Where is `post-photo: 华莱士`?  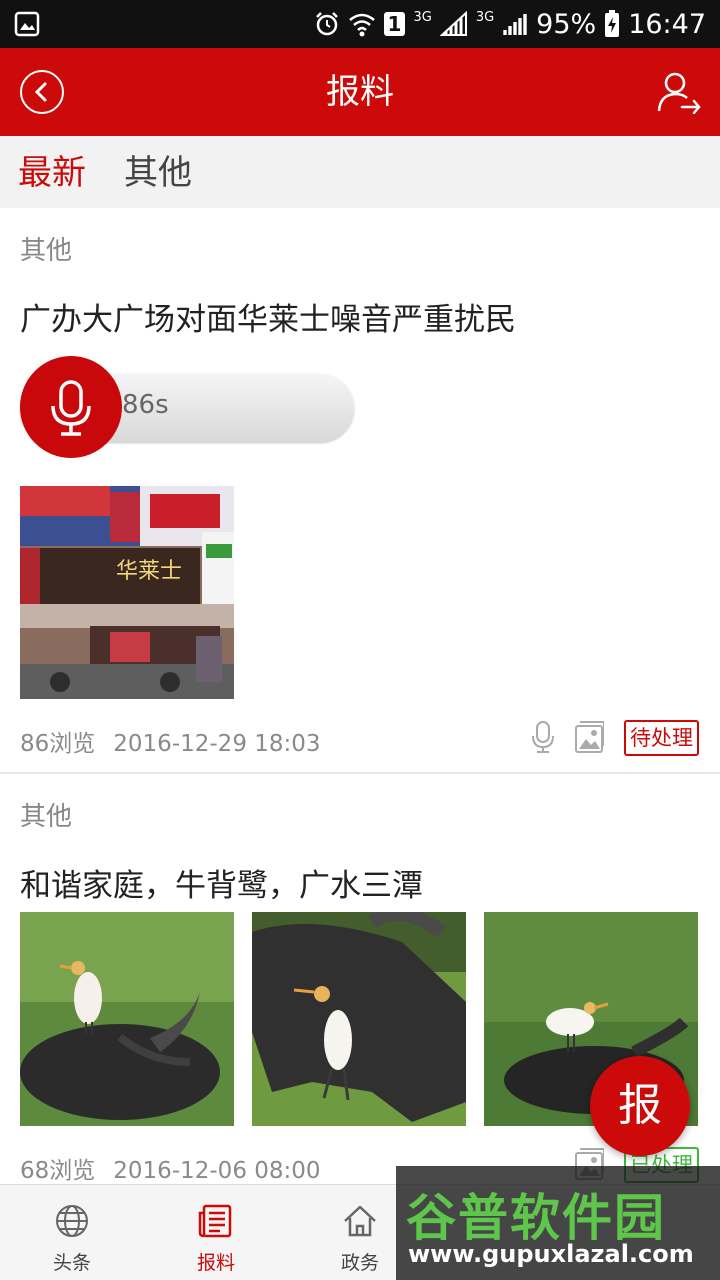 post-photo: 华莱士 is located at coordinates (127, 592).